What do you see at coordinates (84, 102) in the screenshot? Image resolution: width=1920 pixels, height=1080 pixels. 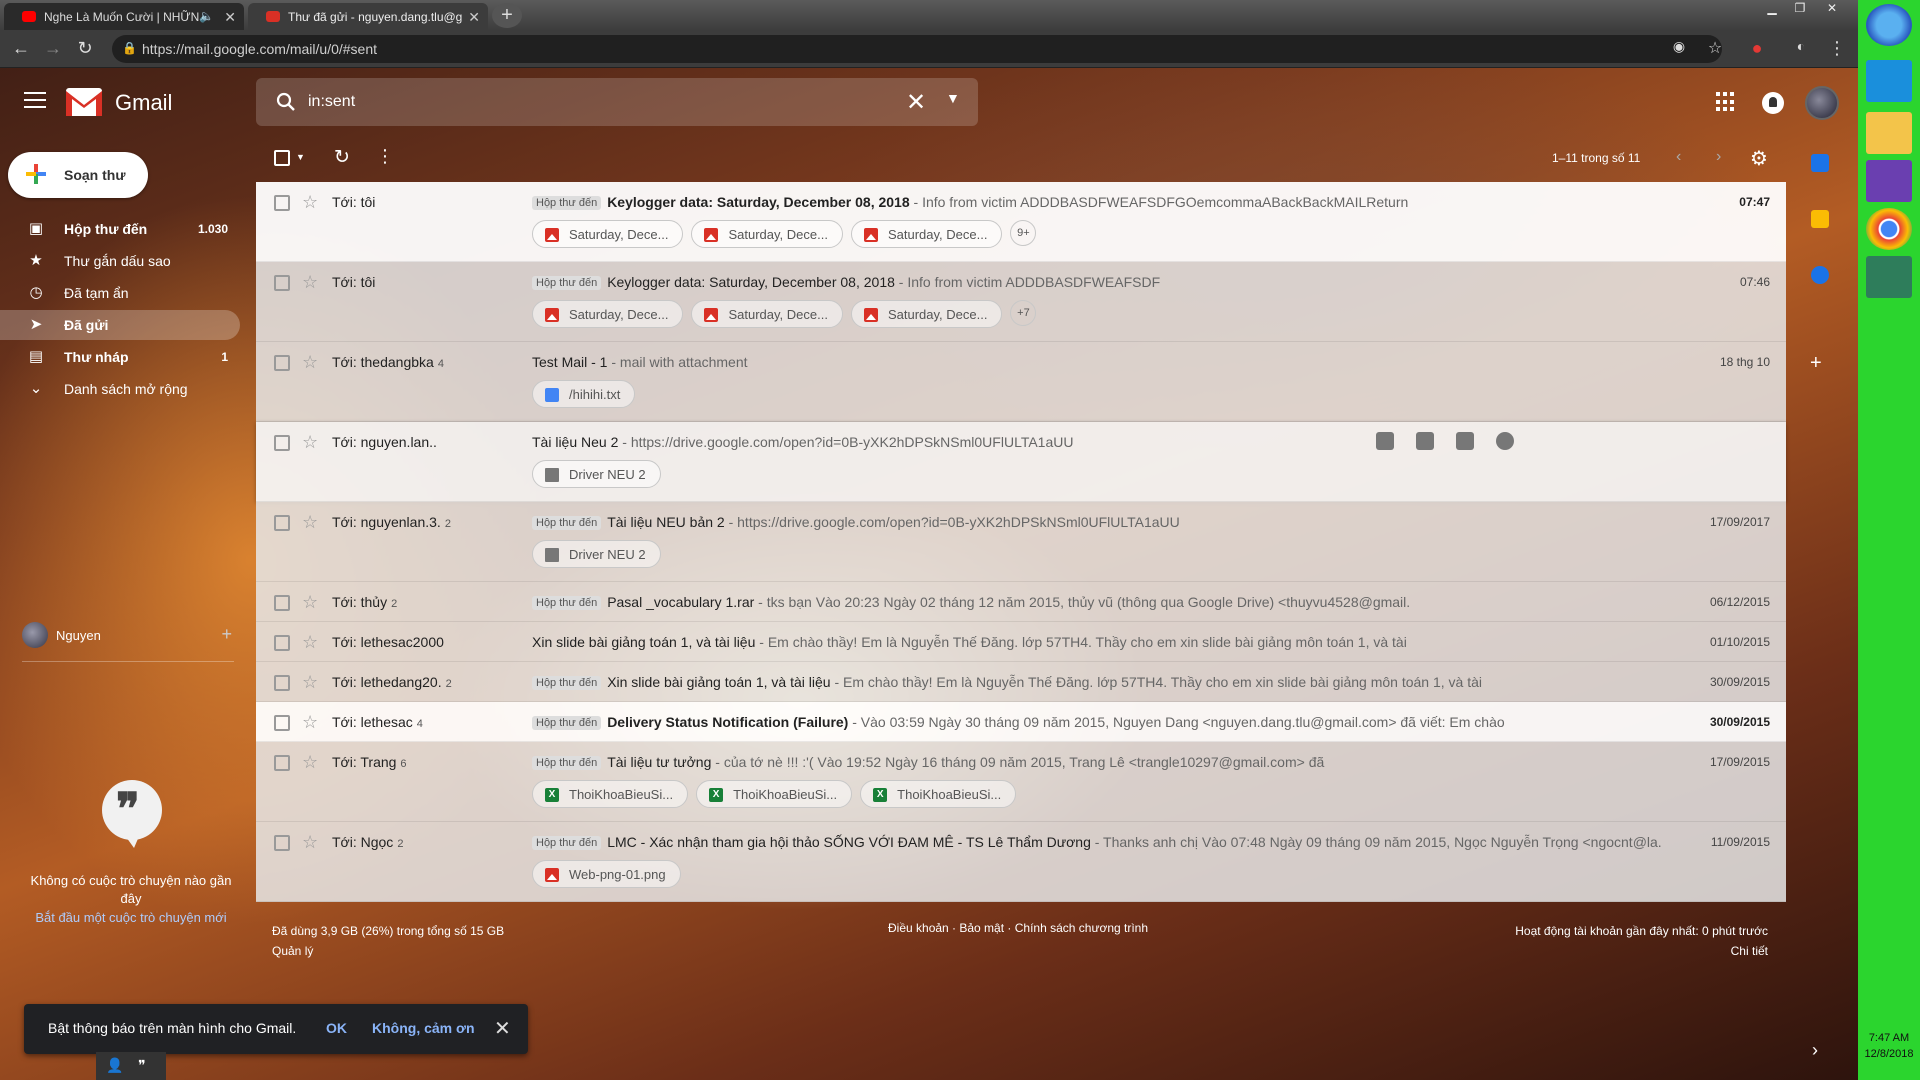 I see `gmail-logo-icon` at bounding box center [84, 102].